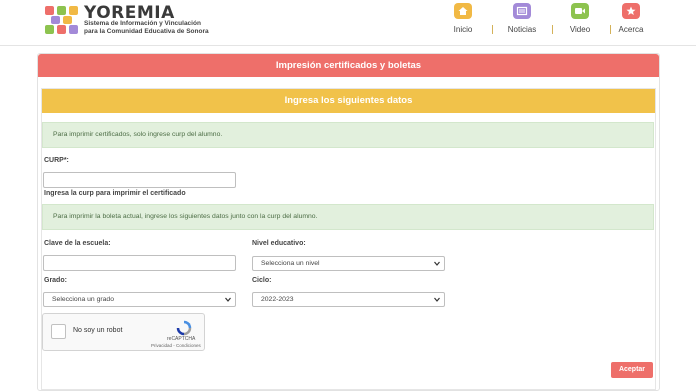 The image size is (696, 391). I want to click on brand-subtitle-line2: para la Comunidad Educativa de Sonora, so click(146, 31).